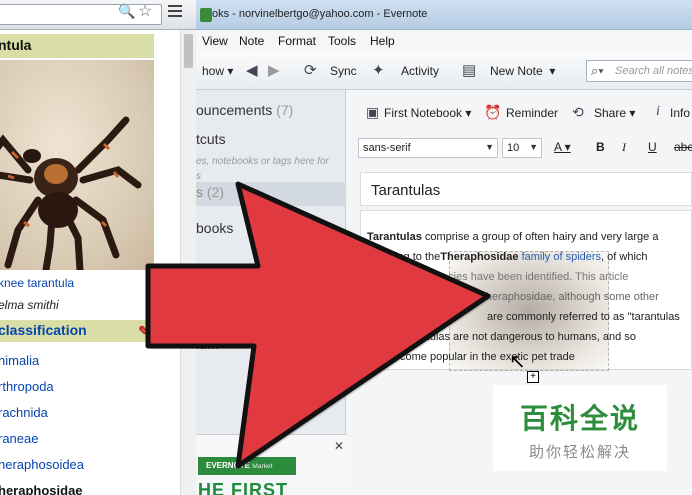  What do you see at coordinates (658, 112) in the screenshot?
I see `info-icon: i` at bounding box center [658, 112].